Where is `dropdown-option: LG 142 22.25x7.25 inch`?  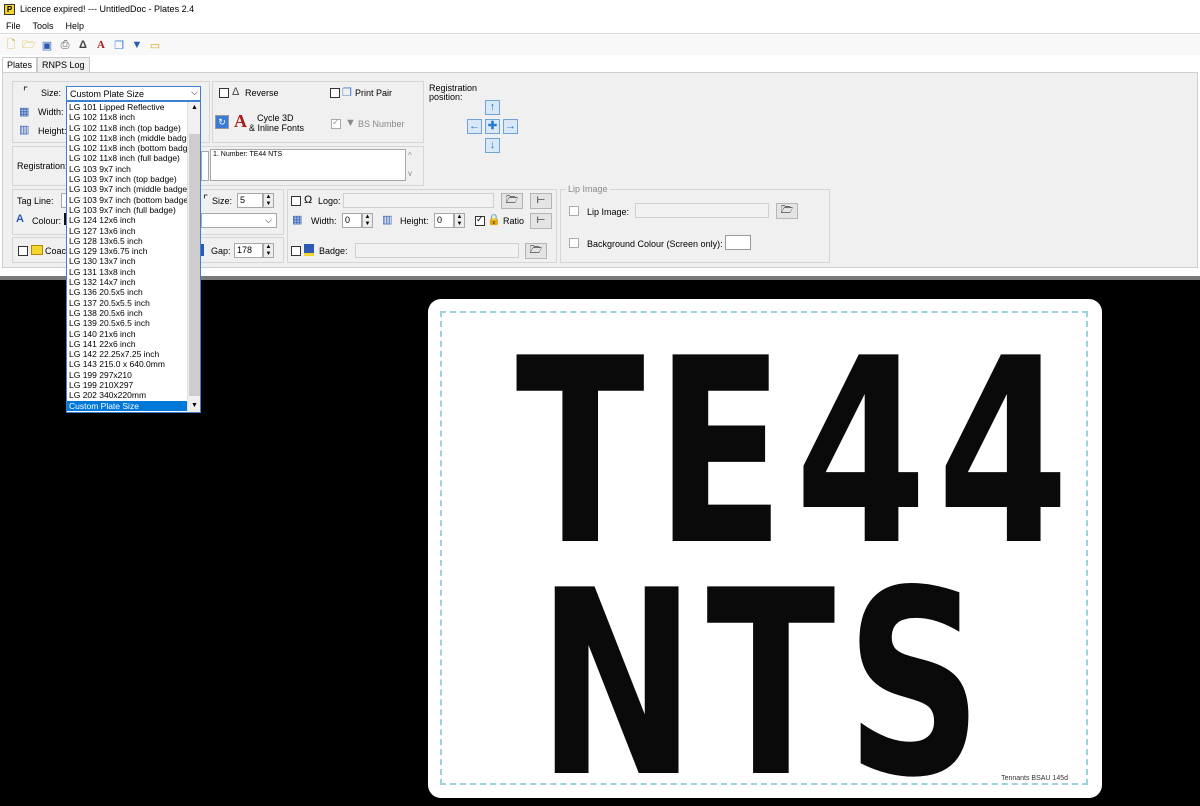
dropdown-option: LG 142 22.25x7.25 inch is located at coordinates (127, 354).